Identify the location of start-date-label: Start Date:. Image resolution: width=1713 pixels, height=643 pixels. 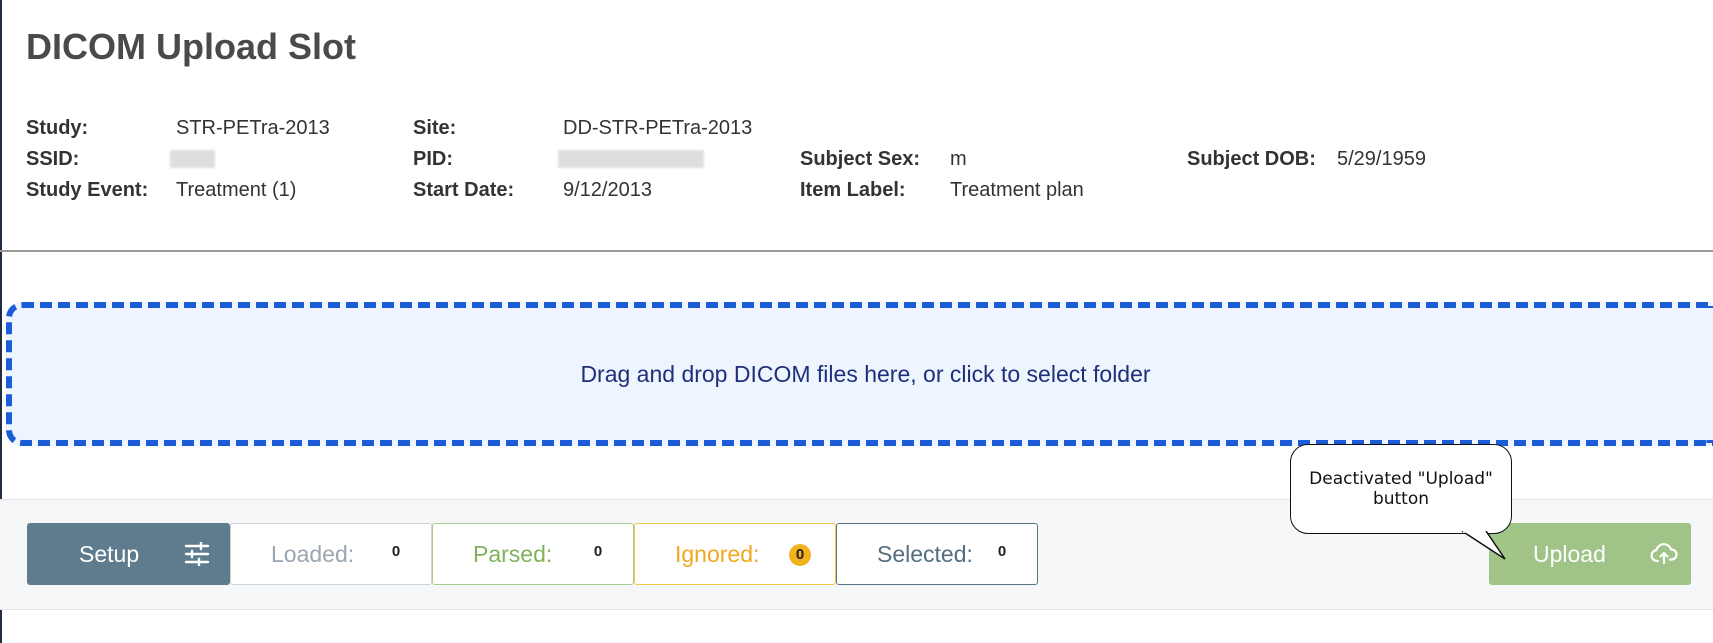
(464, 190).